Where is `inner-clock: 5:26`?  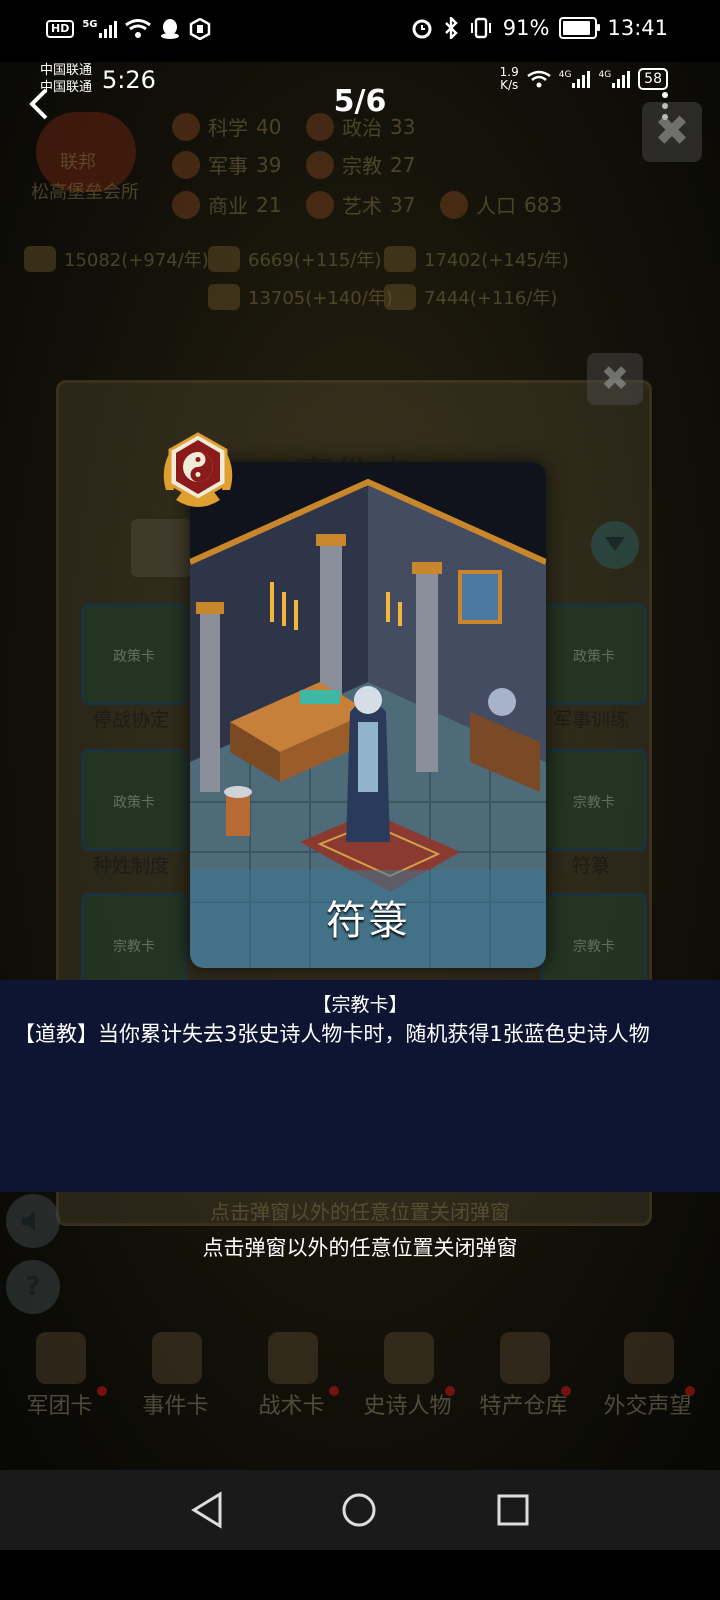
inner-clock: 5:26 is located at coordinates (129, 80).